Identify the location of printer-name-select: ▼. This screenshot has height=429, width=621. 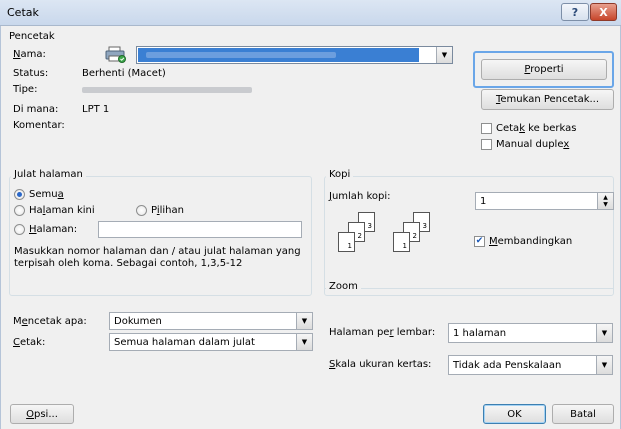
(294, 55).